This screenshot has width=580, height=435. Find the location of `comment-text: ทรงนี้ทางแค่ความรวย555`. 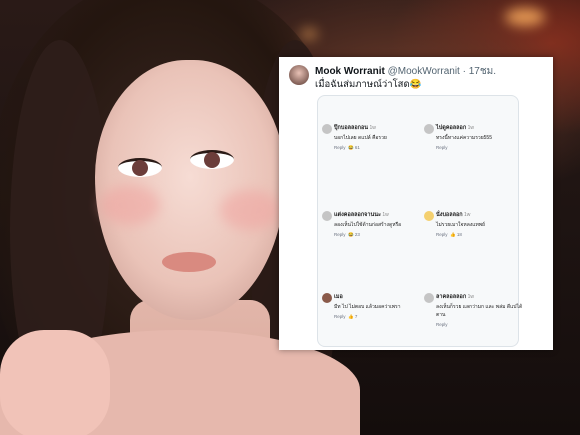

comment-text: ทรงนี้ทางแค่ความรวย555 is located at coordinates (464, 138).